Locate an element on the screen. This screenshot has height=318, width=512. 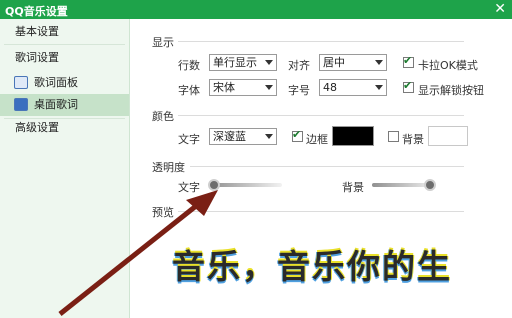
lyrics-preview-text: 音乐，音乐你的生 is located at coordinates (312, 266).